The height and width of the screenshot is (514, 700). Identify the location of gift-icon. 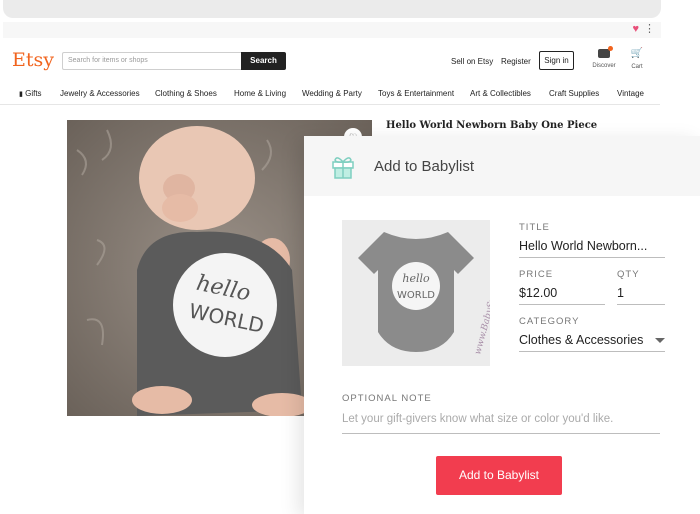
(343, 168).